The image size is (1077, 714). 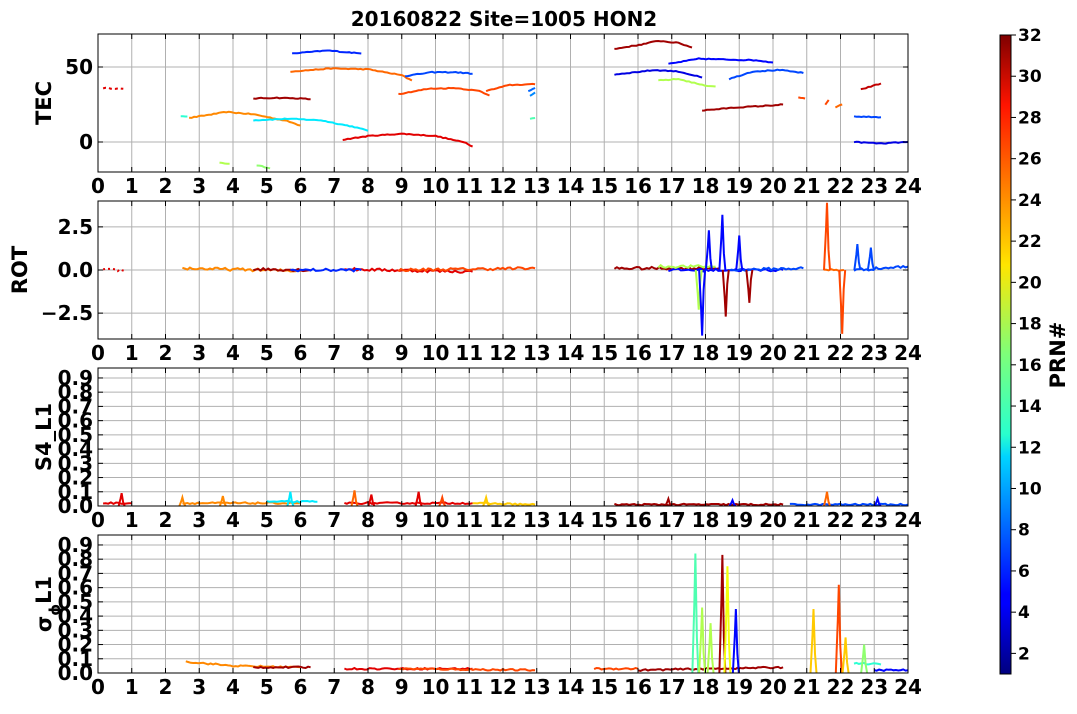 I want to click on series-p0-13-prn8, so click(x=531, y=89).